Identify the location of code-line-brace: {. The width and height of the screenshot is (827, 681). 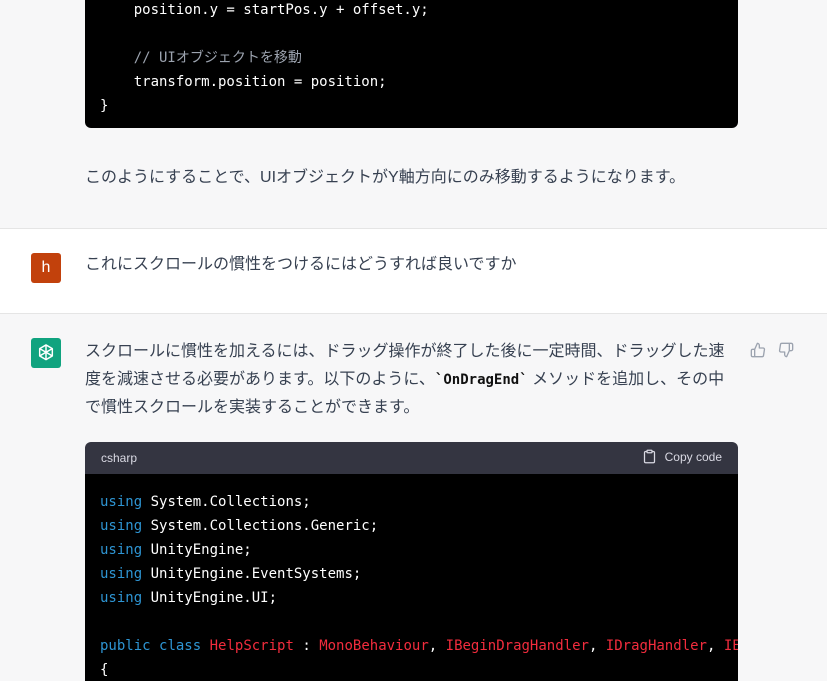
(104, 670).